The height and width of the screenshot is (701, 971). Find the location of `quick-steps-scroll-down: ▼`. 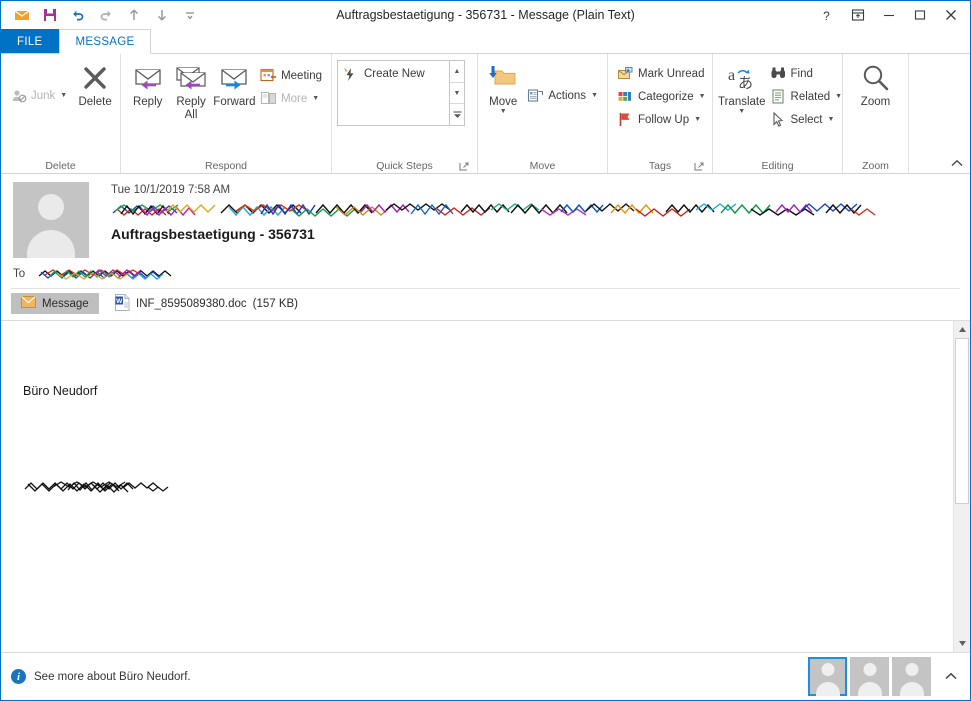

quick-steps-scroll-down: ▼ is located at coordinates (457, 94).